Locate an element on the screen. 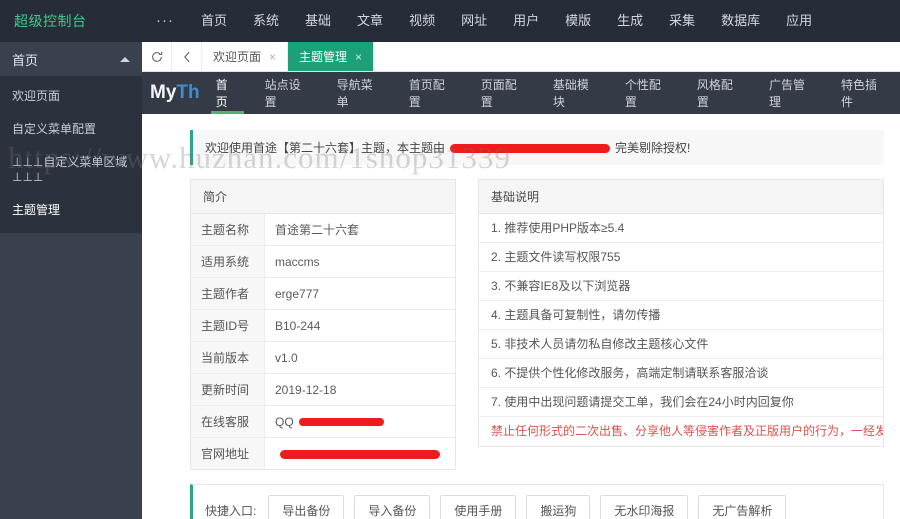  row-value: QQ is located at coordinates (359, 421).